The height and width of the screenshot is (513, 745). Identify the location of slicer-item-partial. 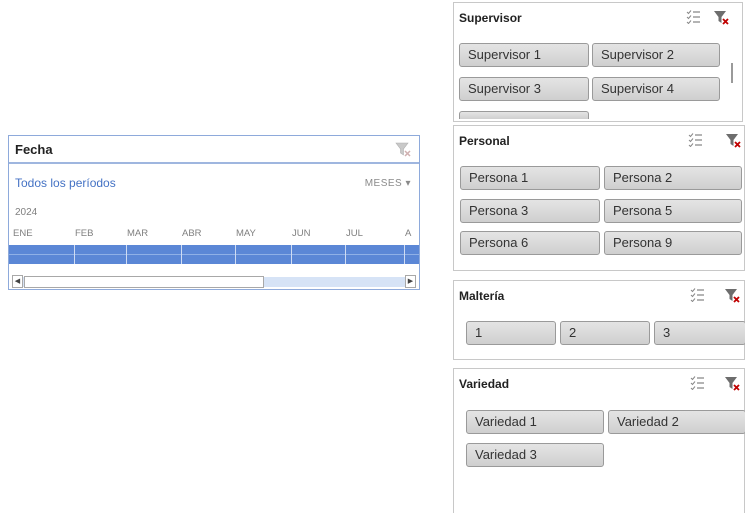
(524, 115).